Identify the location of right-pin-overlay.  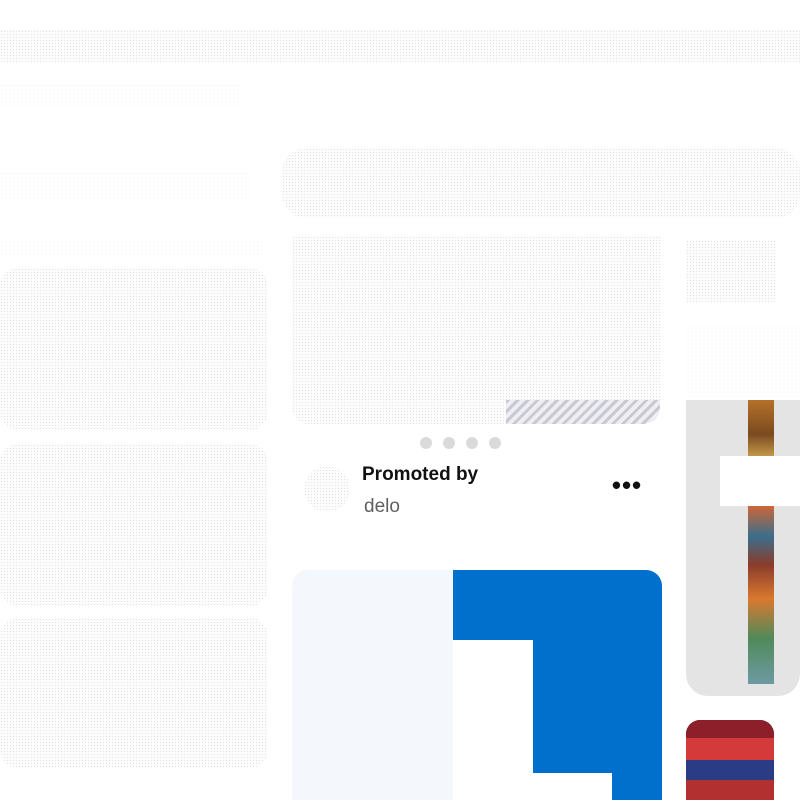
(760, 481).